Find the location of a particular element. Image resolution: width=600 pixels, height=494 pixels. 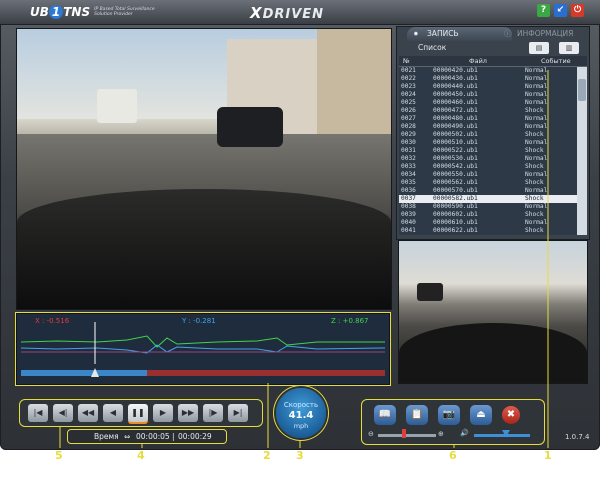

list-item: 0031 00000522.ub1 Shock is located at coordinates (488, 151).